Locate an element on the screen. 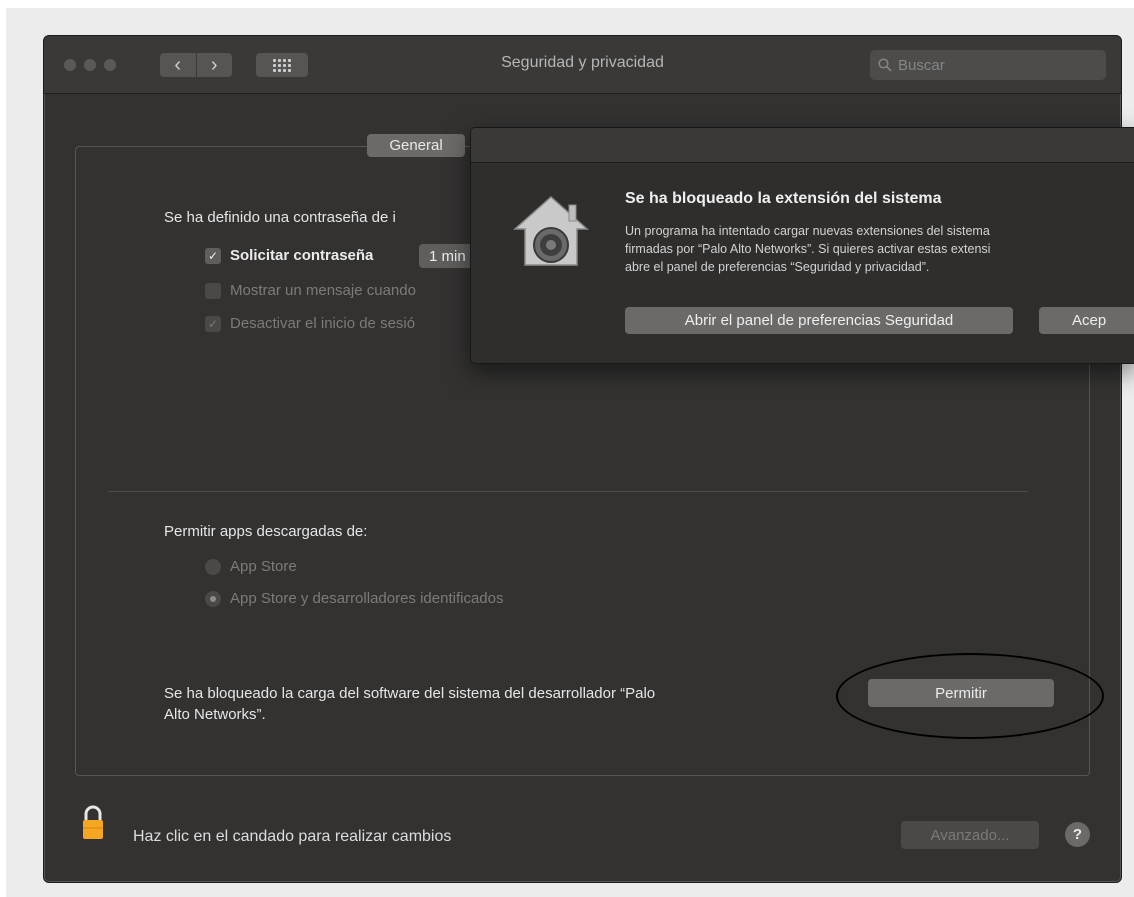 This screenshot has width=1134, height=897. dialog-title: Se ha bloqueado la extensión del sistema is located at coordinates (783, 198).